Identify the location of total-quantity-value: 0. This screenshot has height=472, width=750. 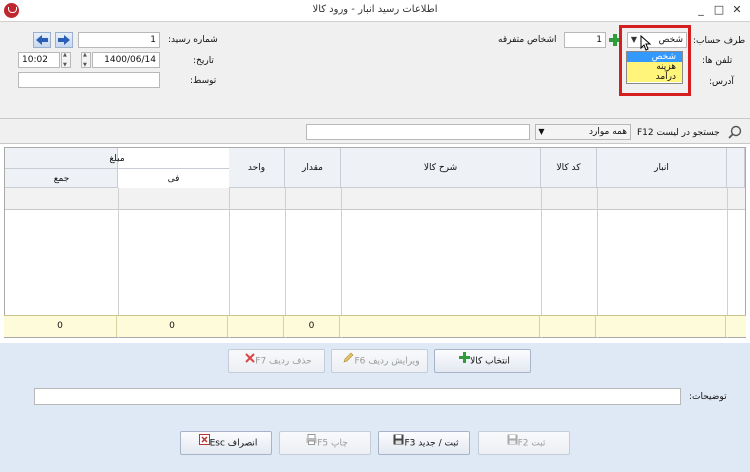
(312, 326).